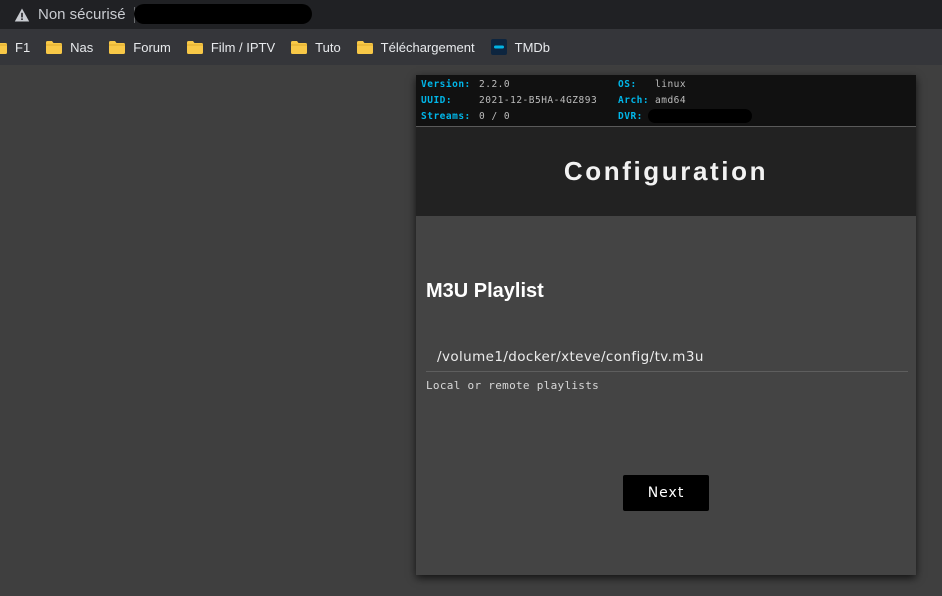 The height and width of the screenshot is (596, 942). I want to click on streams-label: Streams:, so click(446, 116).